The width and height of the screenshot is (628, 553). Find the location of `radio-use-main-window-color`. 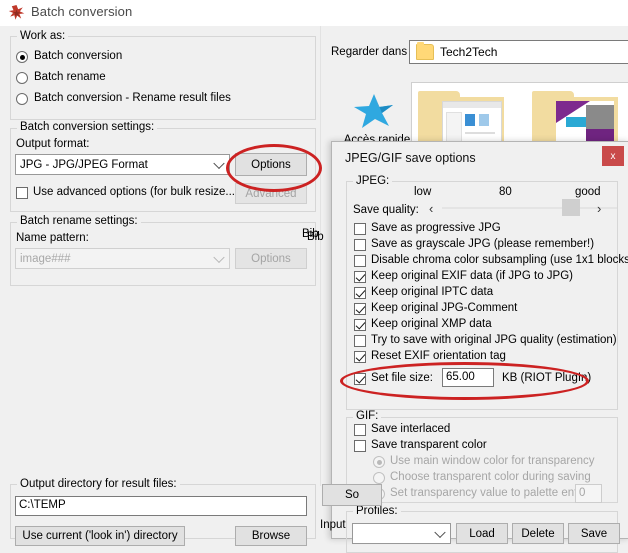

radio-use-main-window-color is located at coordinates (379, 462).